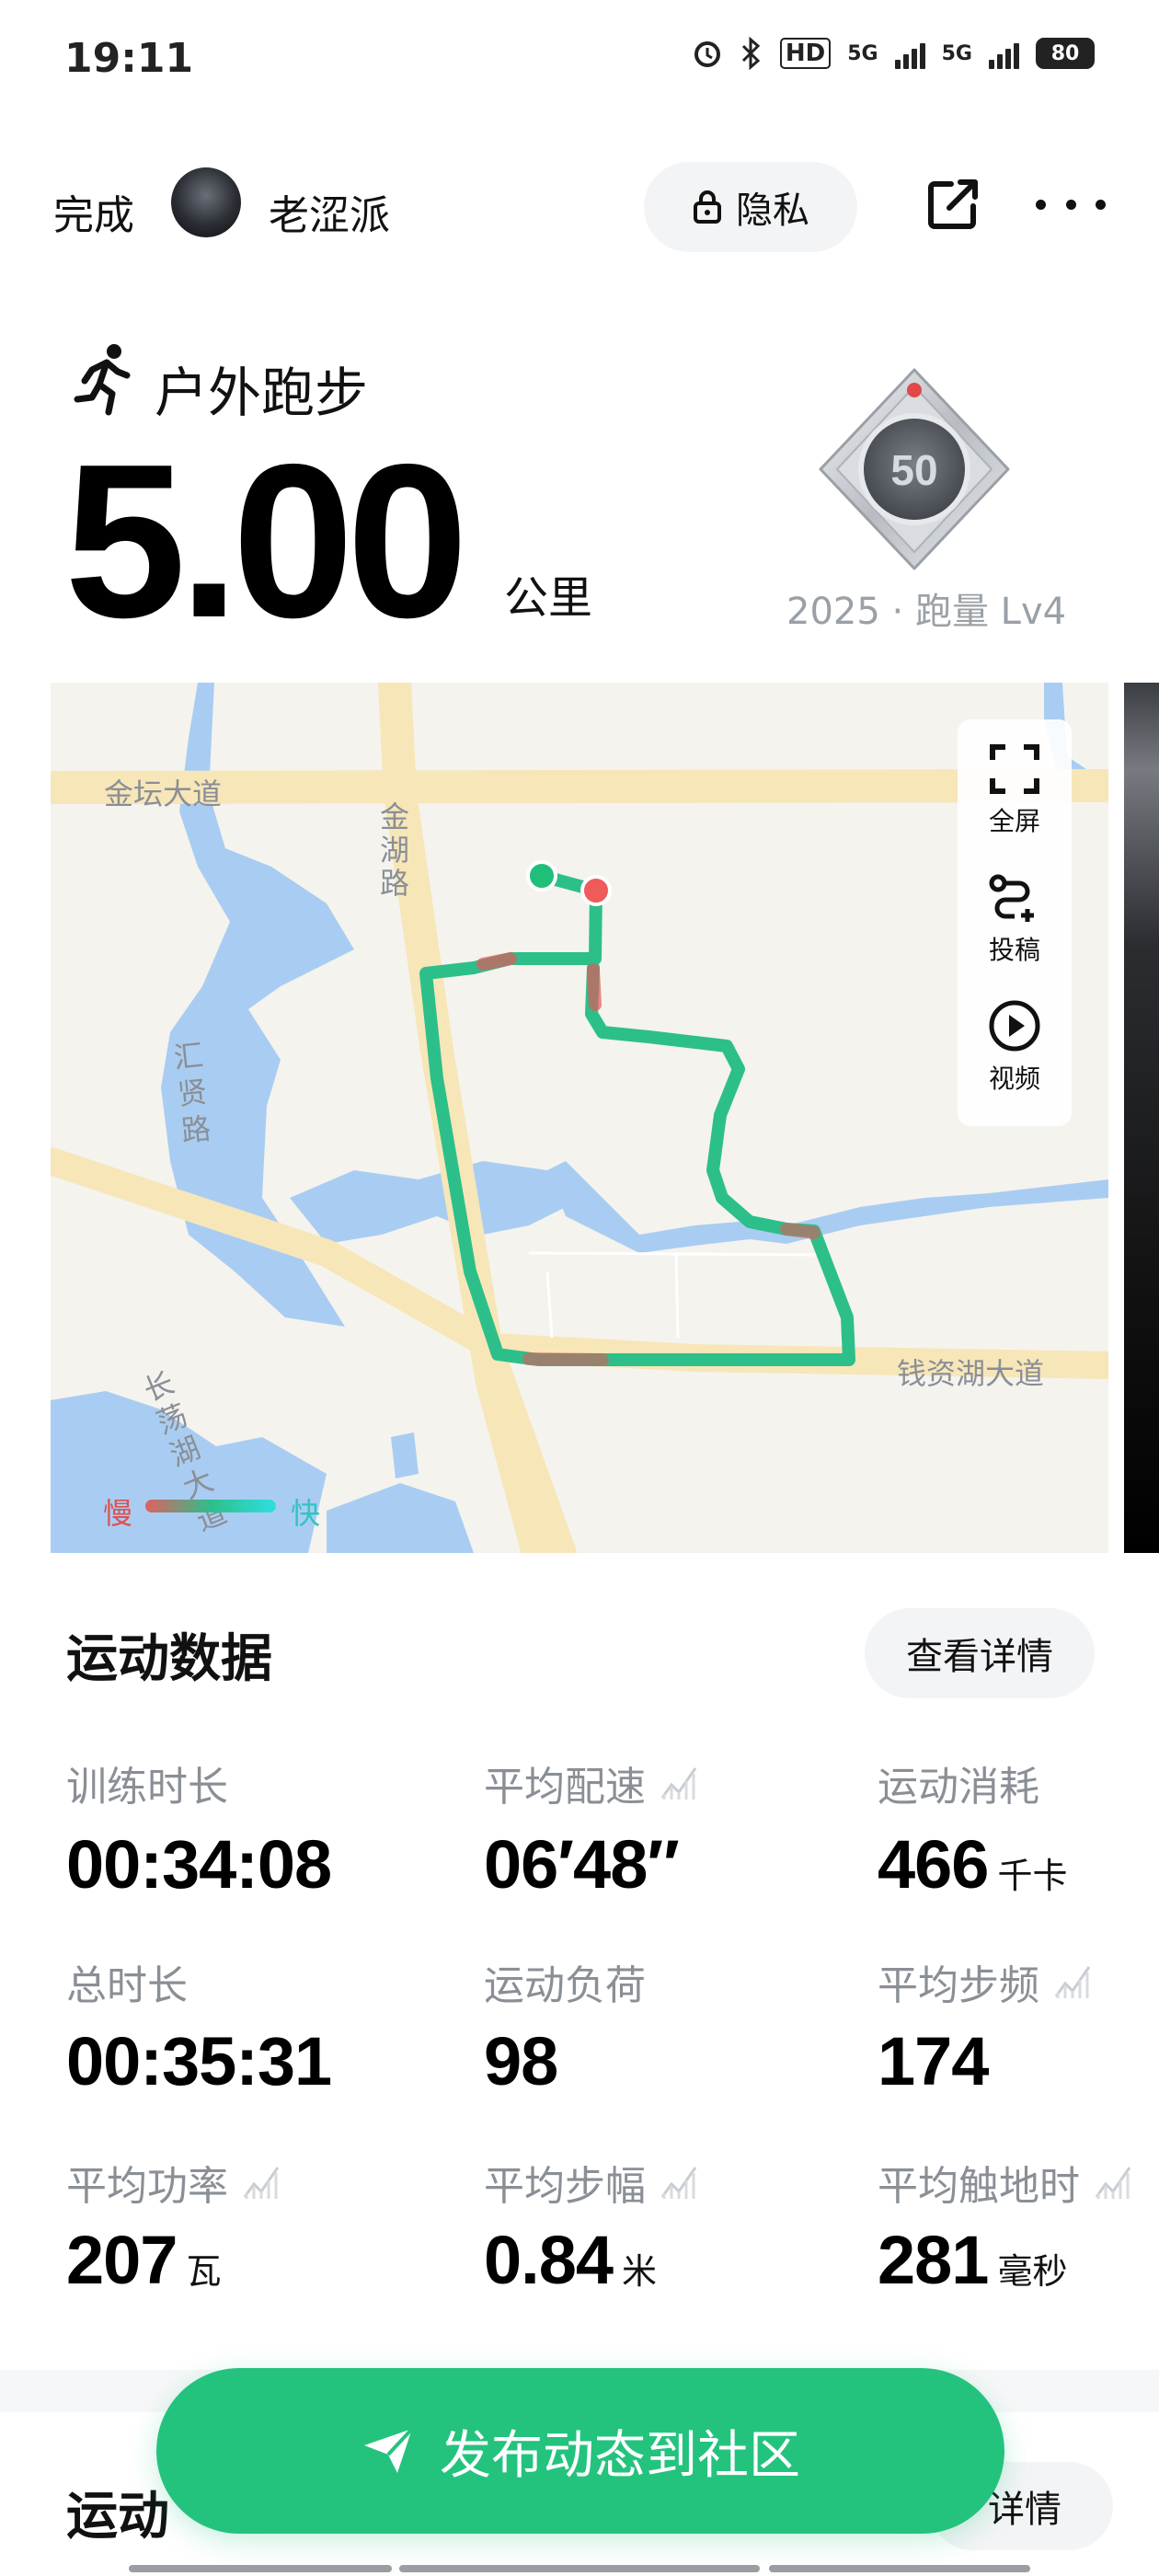 The width and height of the screenshot is (1159, 2576). I want to click on stat-label: 运动负荷, so click(565, 1982).